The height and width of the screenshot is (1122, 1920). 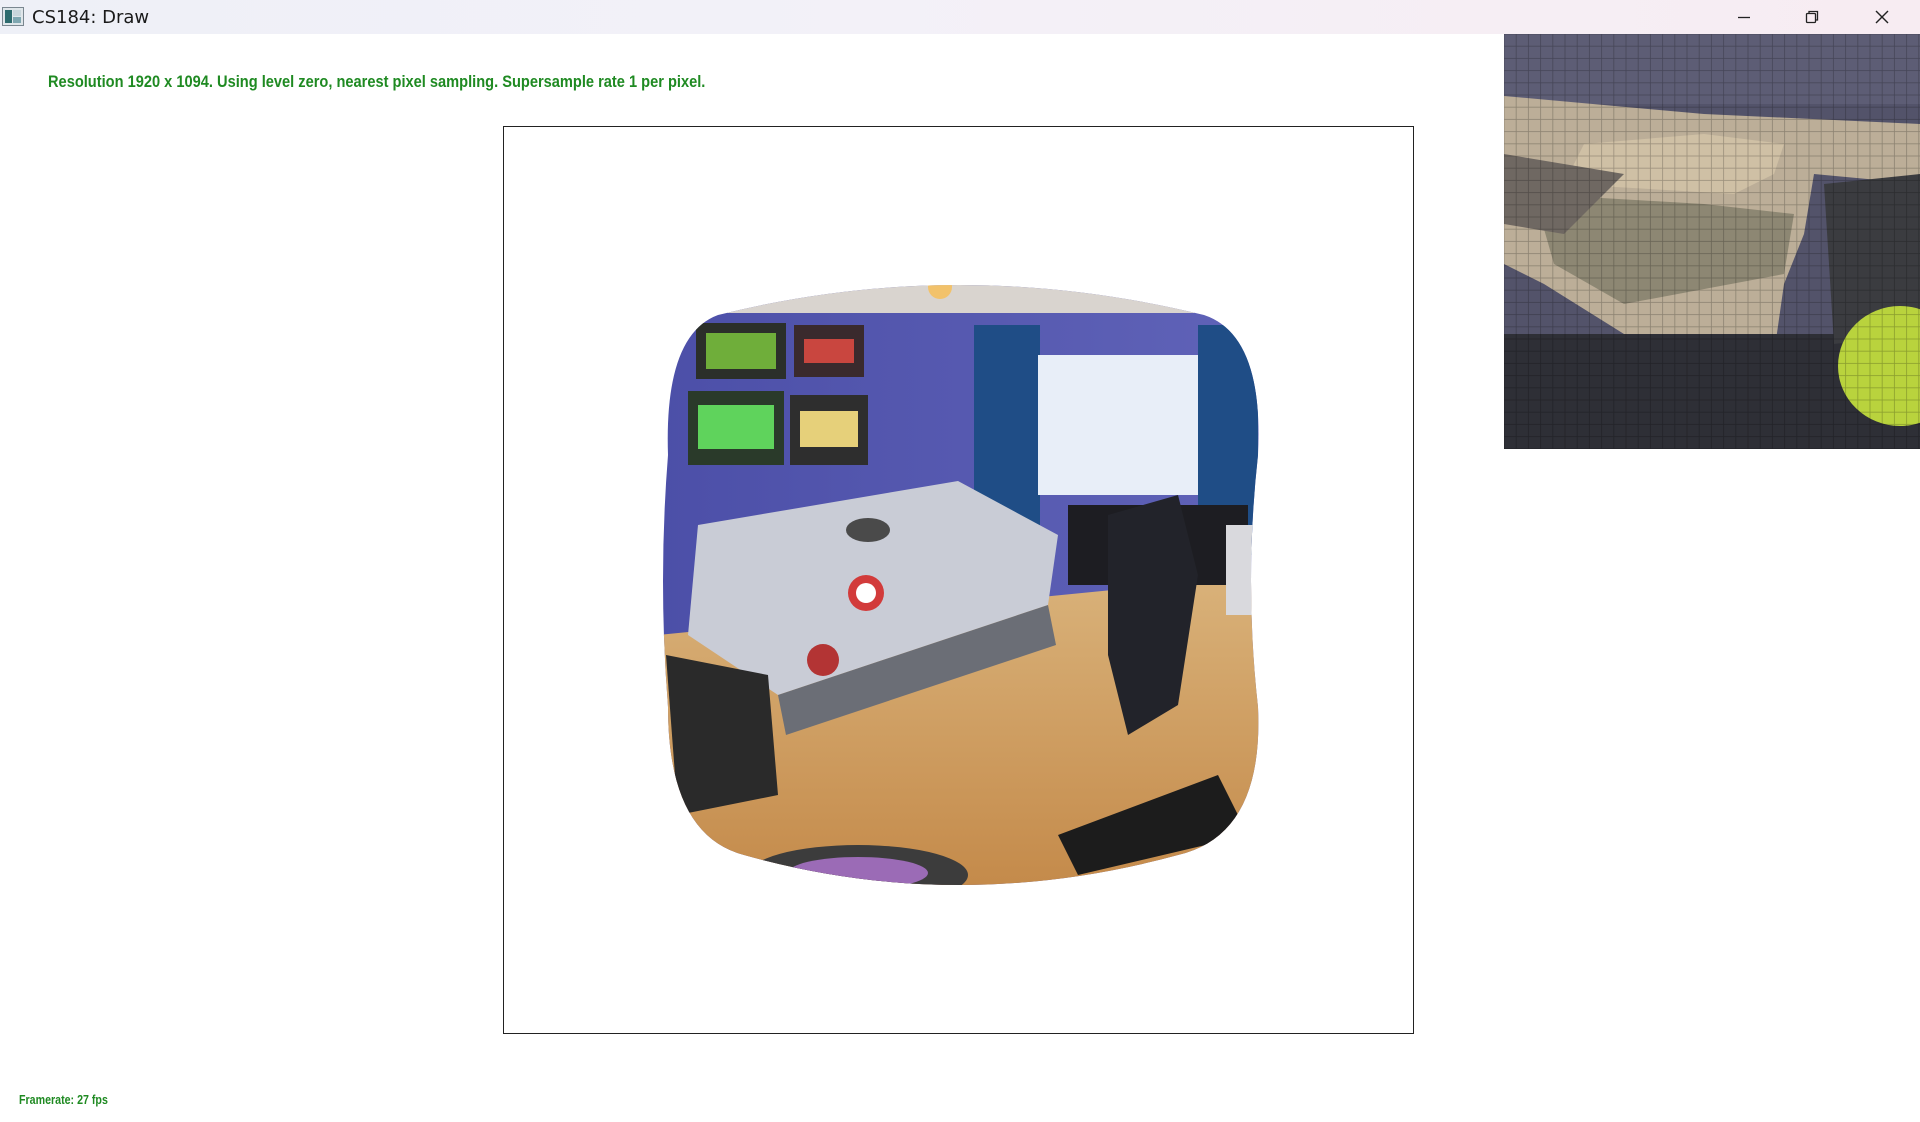 What do you see at coordinates (1712, 241) in the screenshot?
I see `pixel-zoom-inspector` at bounding box center [1712, 241].